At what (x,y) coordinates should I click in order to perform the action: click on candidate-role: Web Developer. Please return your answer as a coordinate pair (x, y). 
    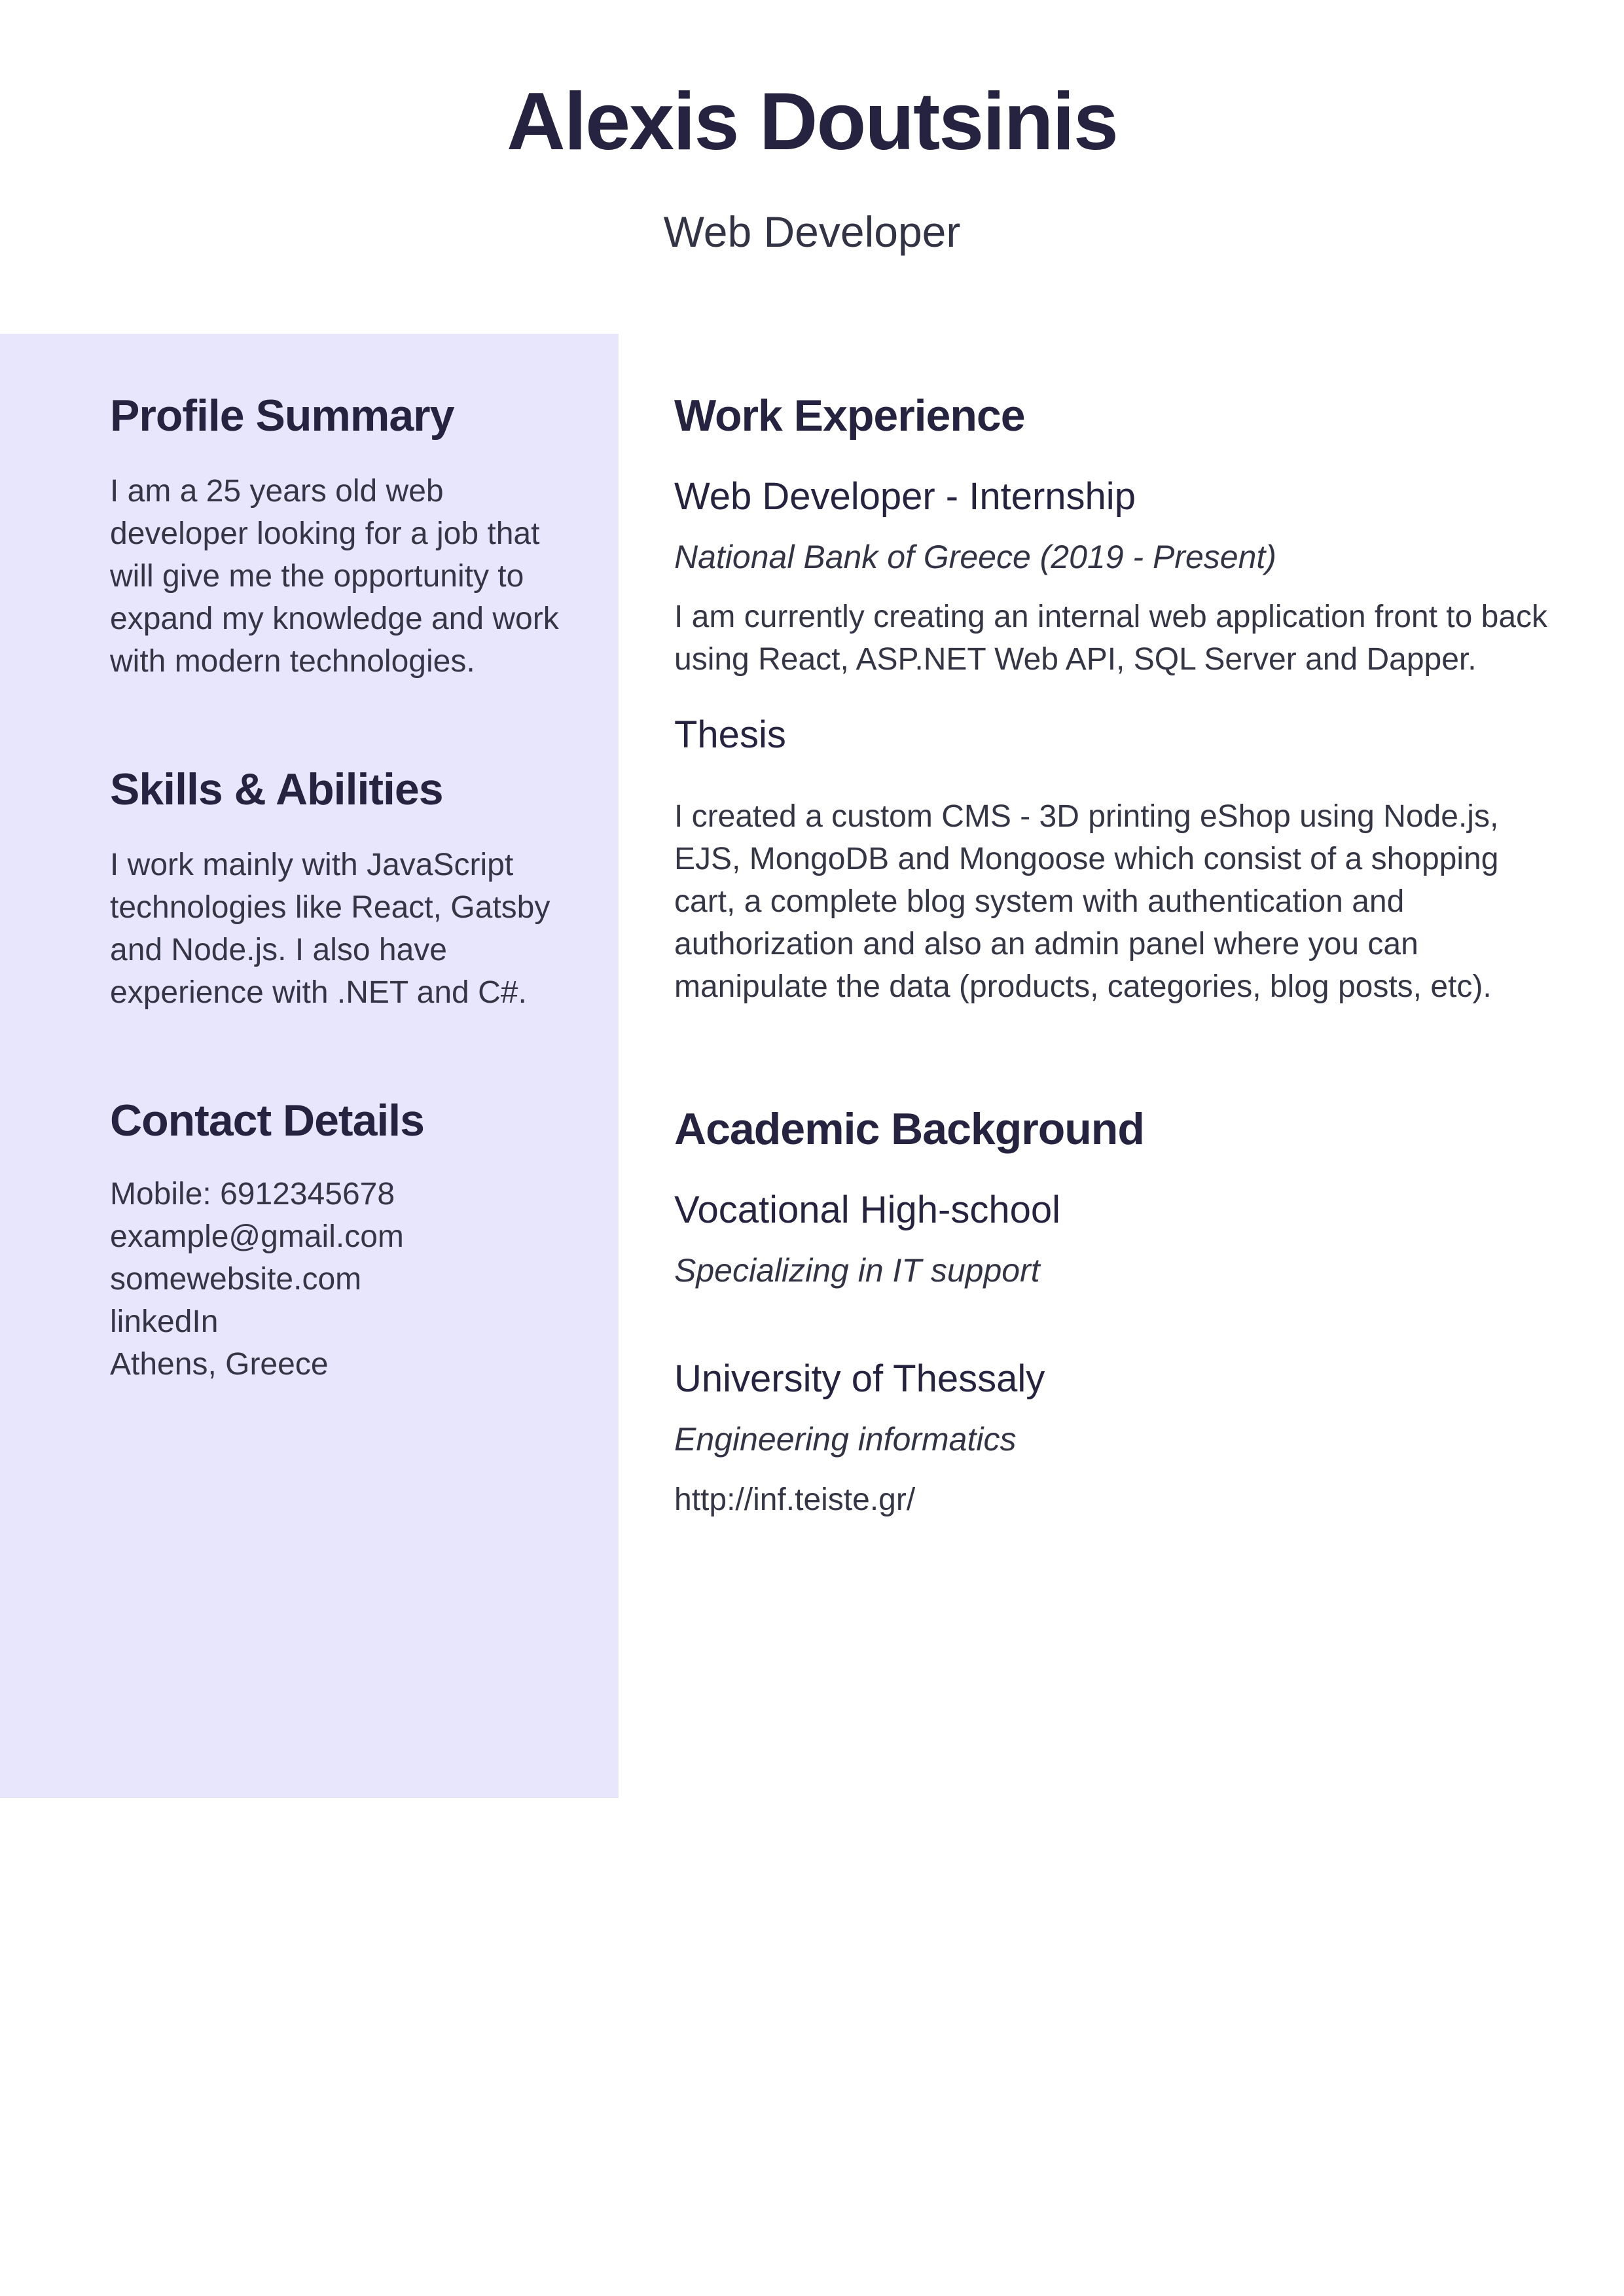
    Looking at the image, I should click on (812, 231).